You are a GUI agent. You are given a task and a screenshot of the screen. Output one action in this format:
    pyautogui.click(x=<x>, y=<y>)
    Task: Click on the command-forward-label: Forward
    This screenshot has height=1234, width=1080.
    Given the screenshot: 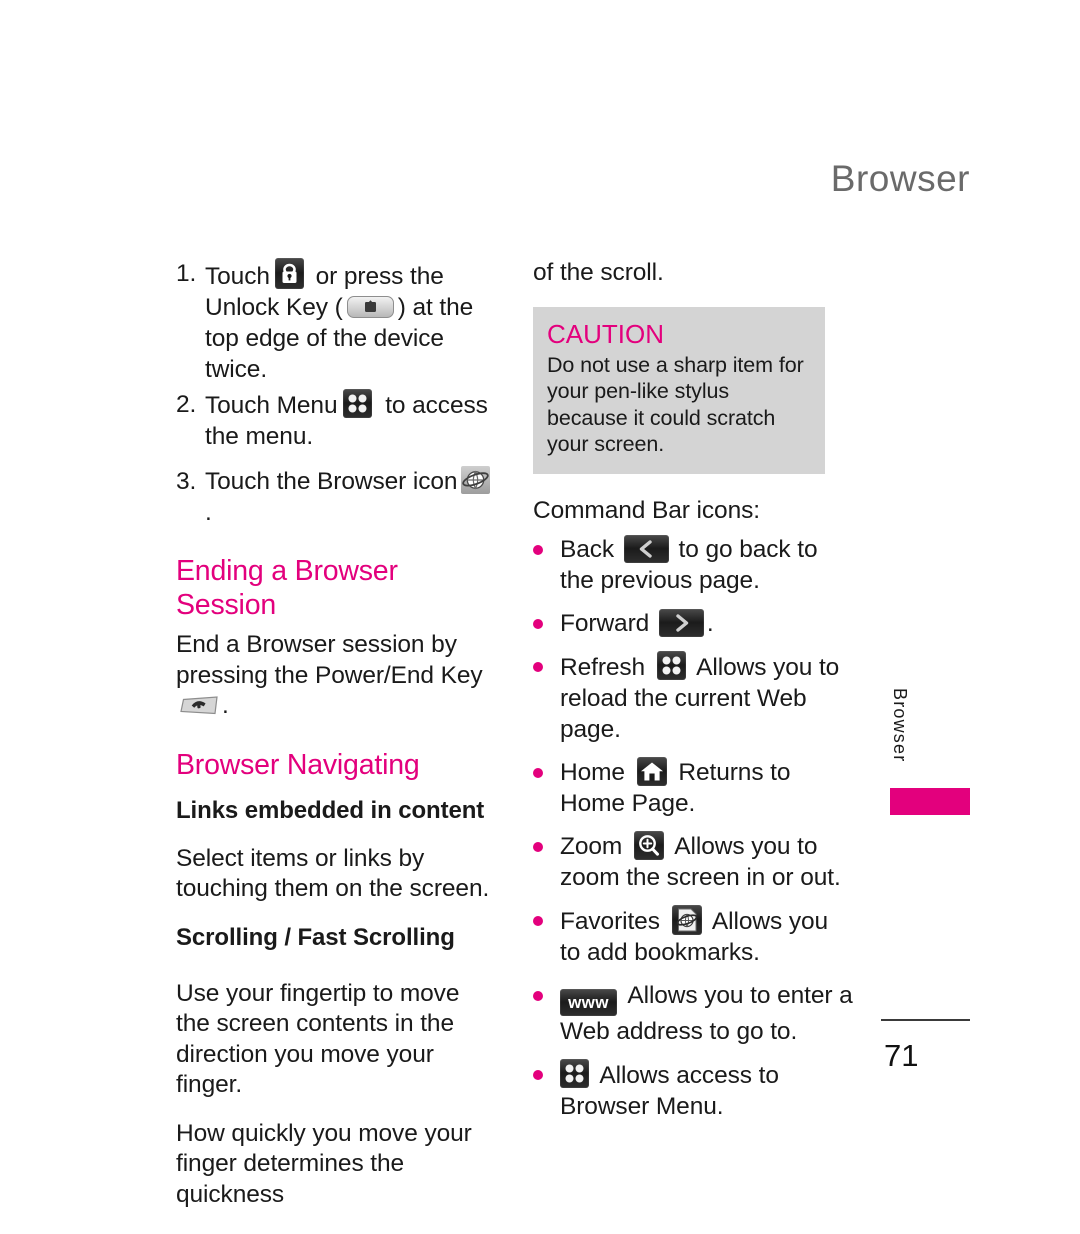 What is the action you would take?
    pyautogui.click(x=605, y=623)
    